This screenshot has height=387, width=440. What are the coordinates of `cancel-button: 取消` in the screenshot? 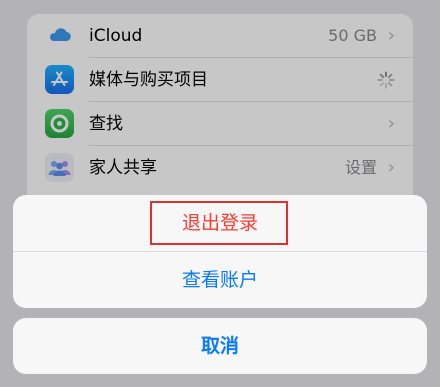 It's located at (220, 346).